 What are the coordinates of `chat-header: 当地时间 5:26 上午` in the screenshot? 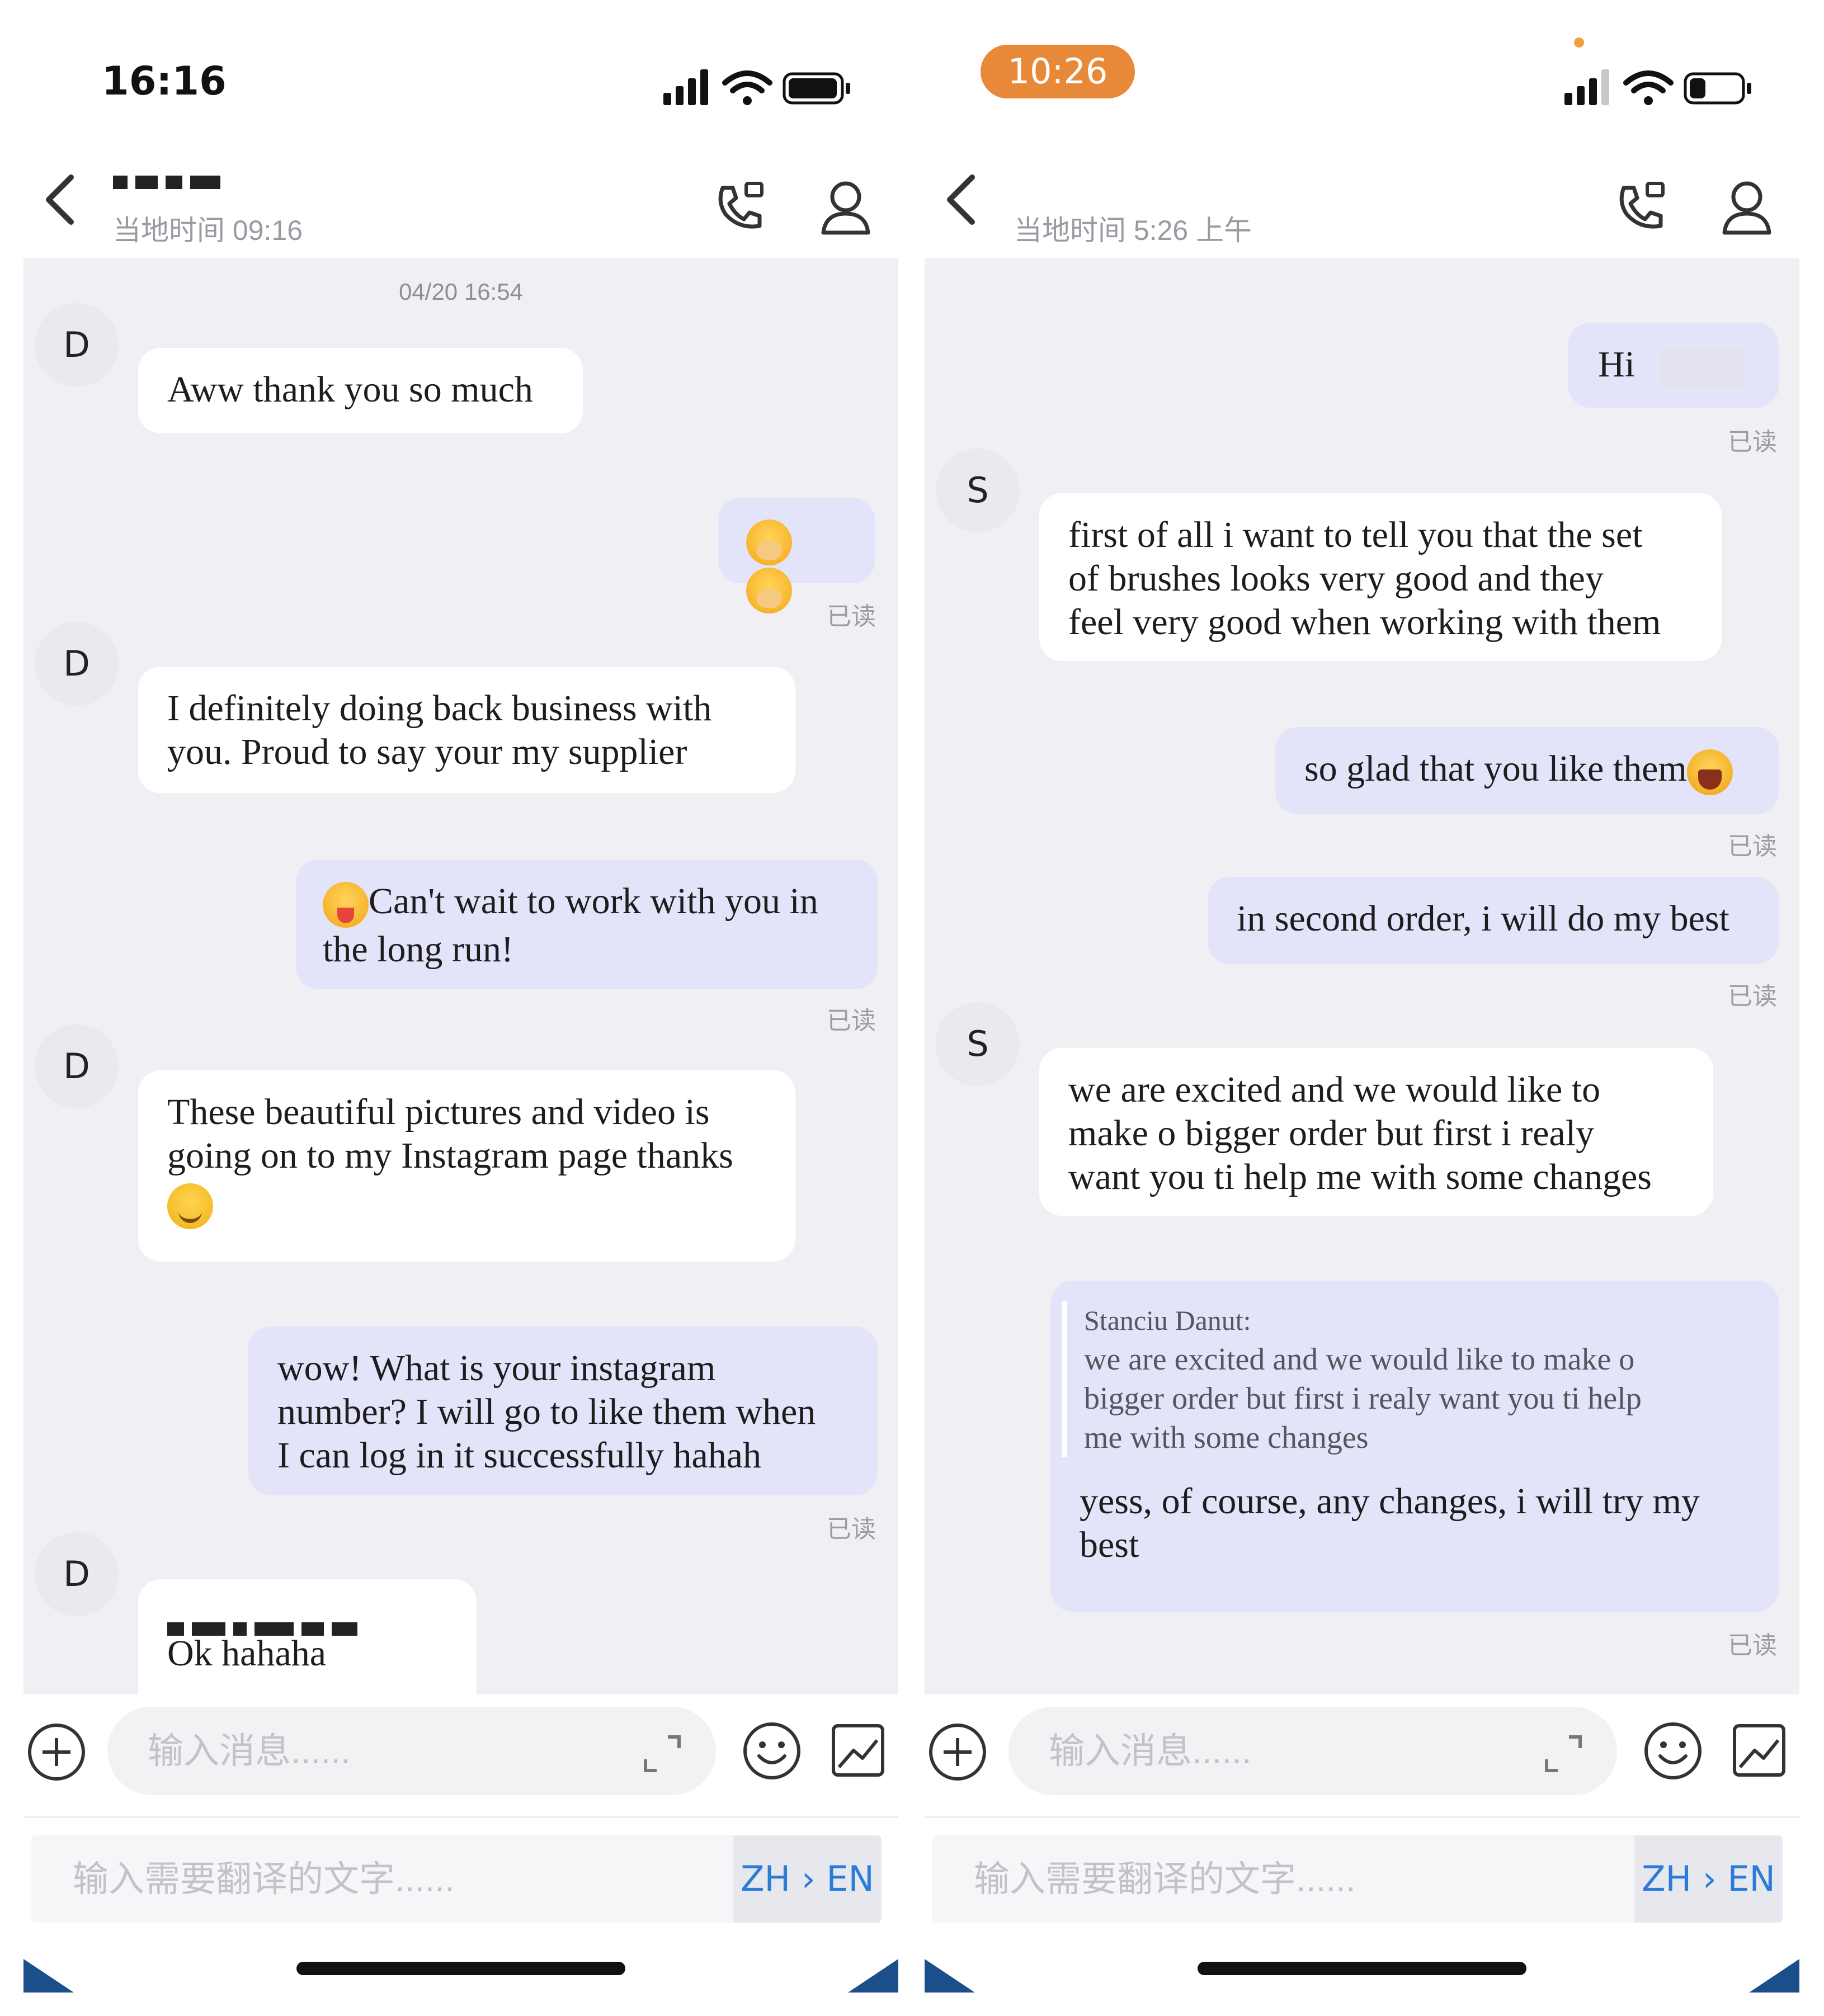 It's located at (1362, 194).